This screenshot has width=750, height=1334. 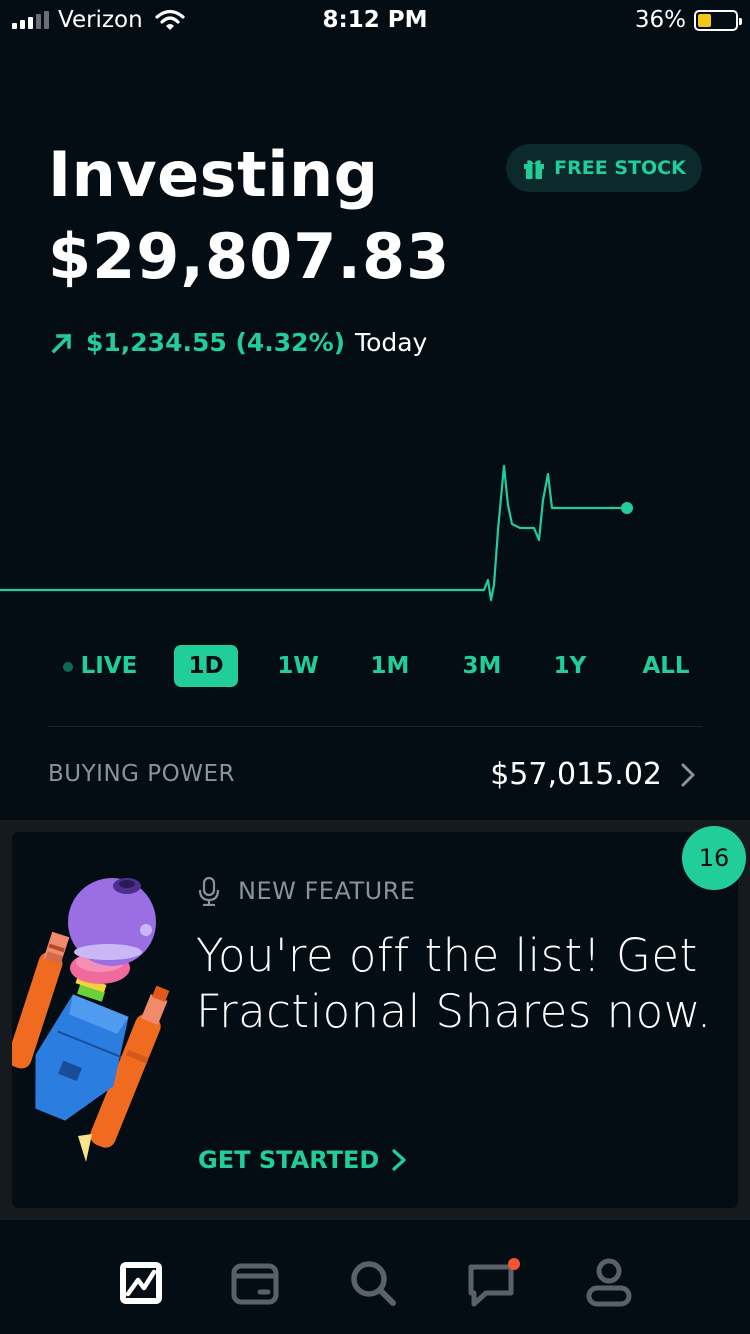 What do you see at coordinates (576, 774) in the screenshot?
I see `buying-power-value: $57,015.02` at bounding box center [576, 774].